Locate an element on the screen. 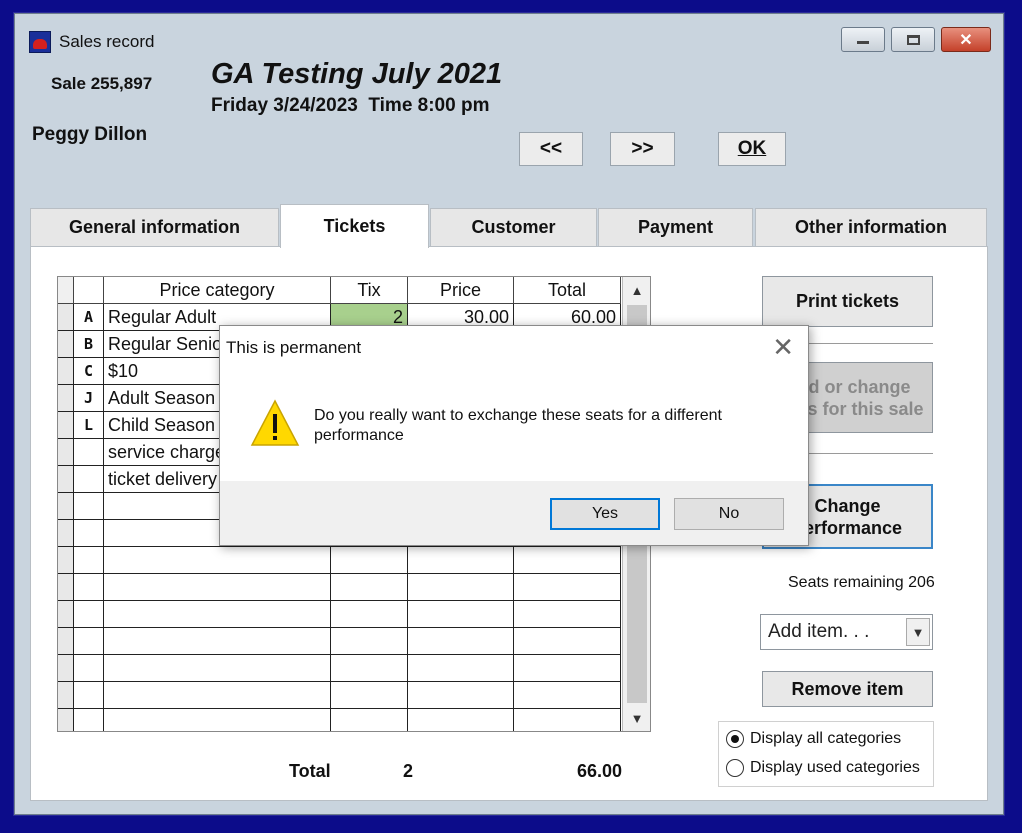 The width and height of the screenshot is (1022, 833). minimize-button is located at coordinates (863, 39).